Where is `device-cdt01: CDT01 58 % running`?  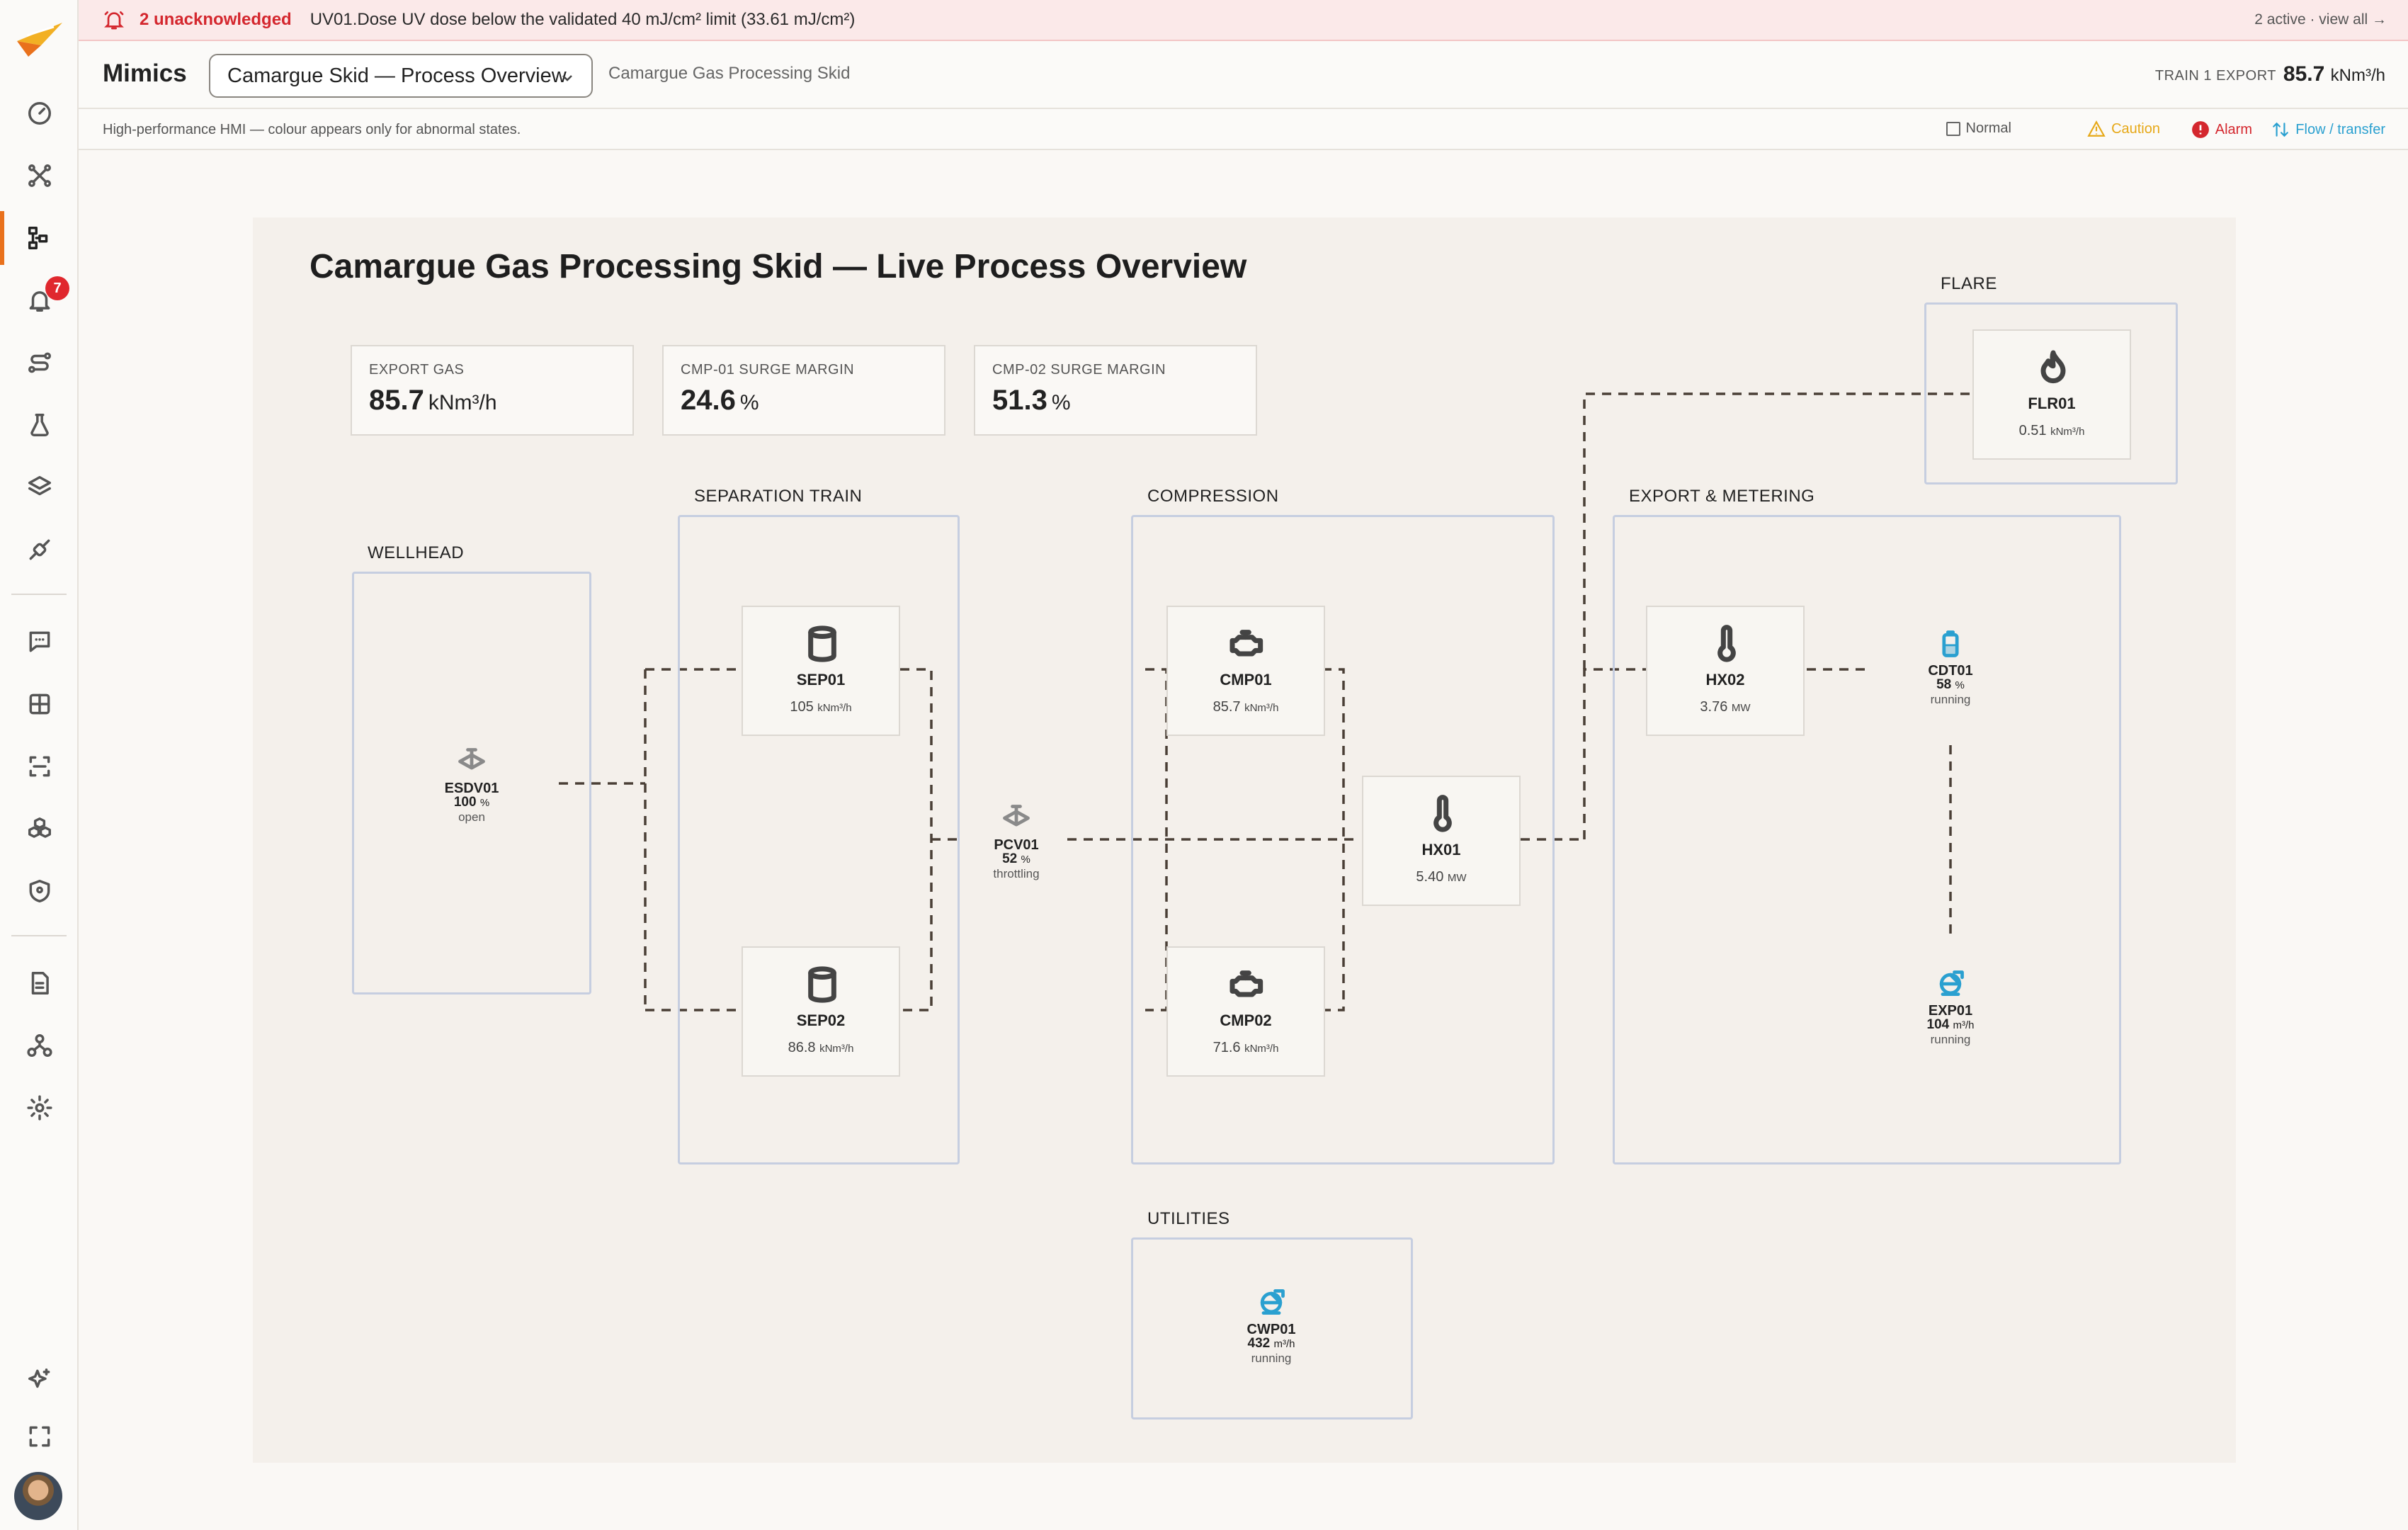 device-cdt01: CDT01 58 % running is located at coordinates (1951, 667).